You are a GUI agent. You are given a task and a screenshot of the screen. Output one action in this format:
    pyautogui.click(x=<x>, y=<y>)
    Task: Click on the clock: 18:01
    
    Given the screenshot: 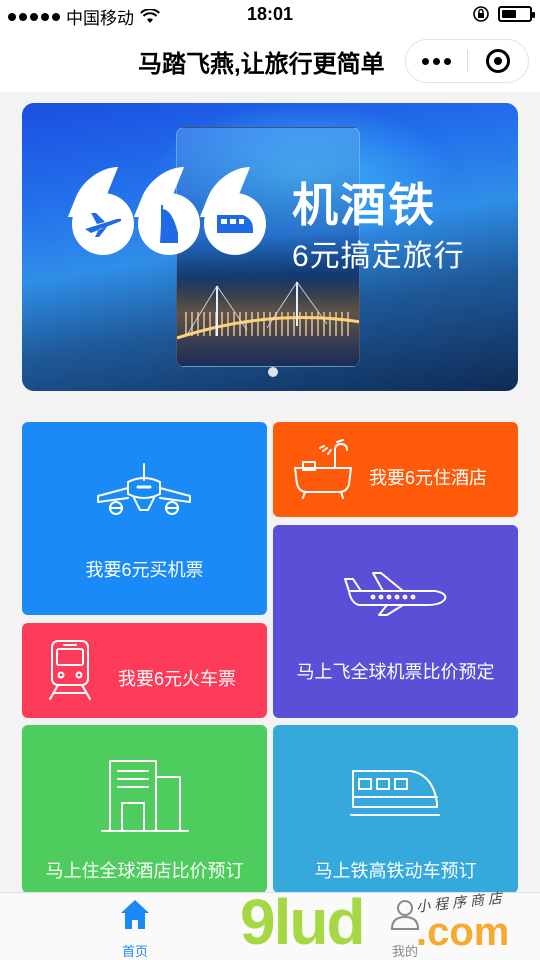 What is the action you would take?
    pyautogui.click(x=270, y=14)
    